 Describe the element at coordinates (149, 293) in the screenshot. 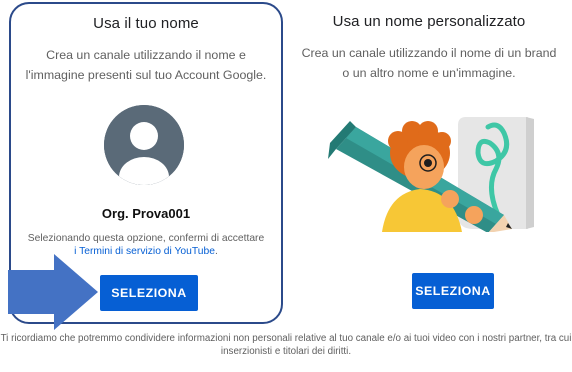

I see `select-own-name-button: SELEZIONA` at that location.